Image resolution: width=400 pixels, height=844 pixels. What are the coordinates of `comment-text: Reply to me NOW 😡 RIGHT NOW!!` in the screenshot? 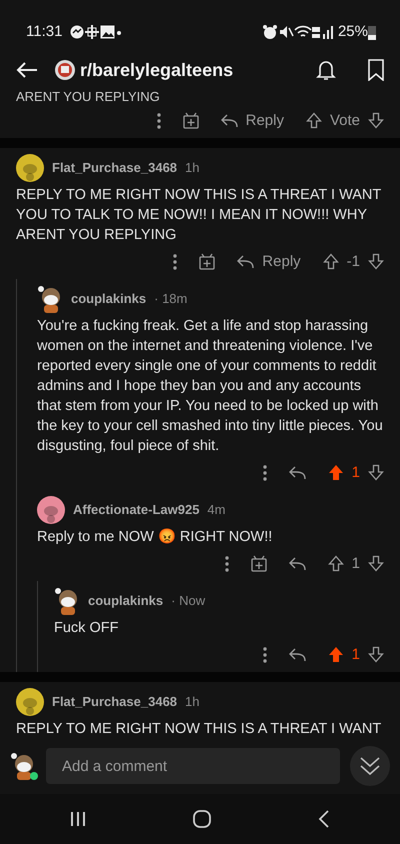 It's located at (155, 537).